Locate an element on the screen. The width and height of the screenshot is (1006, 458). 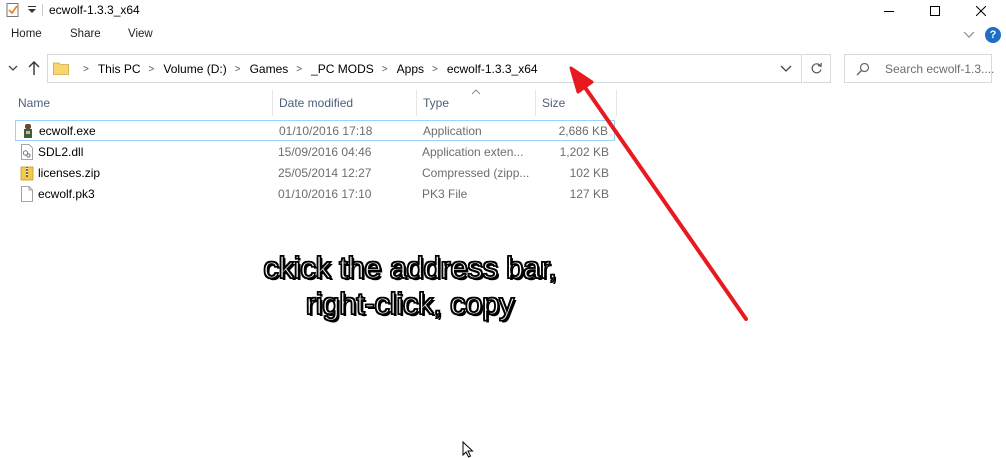
help-icon: ? is located at coordinates (993, 35).